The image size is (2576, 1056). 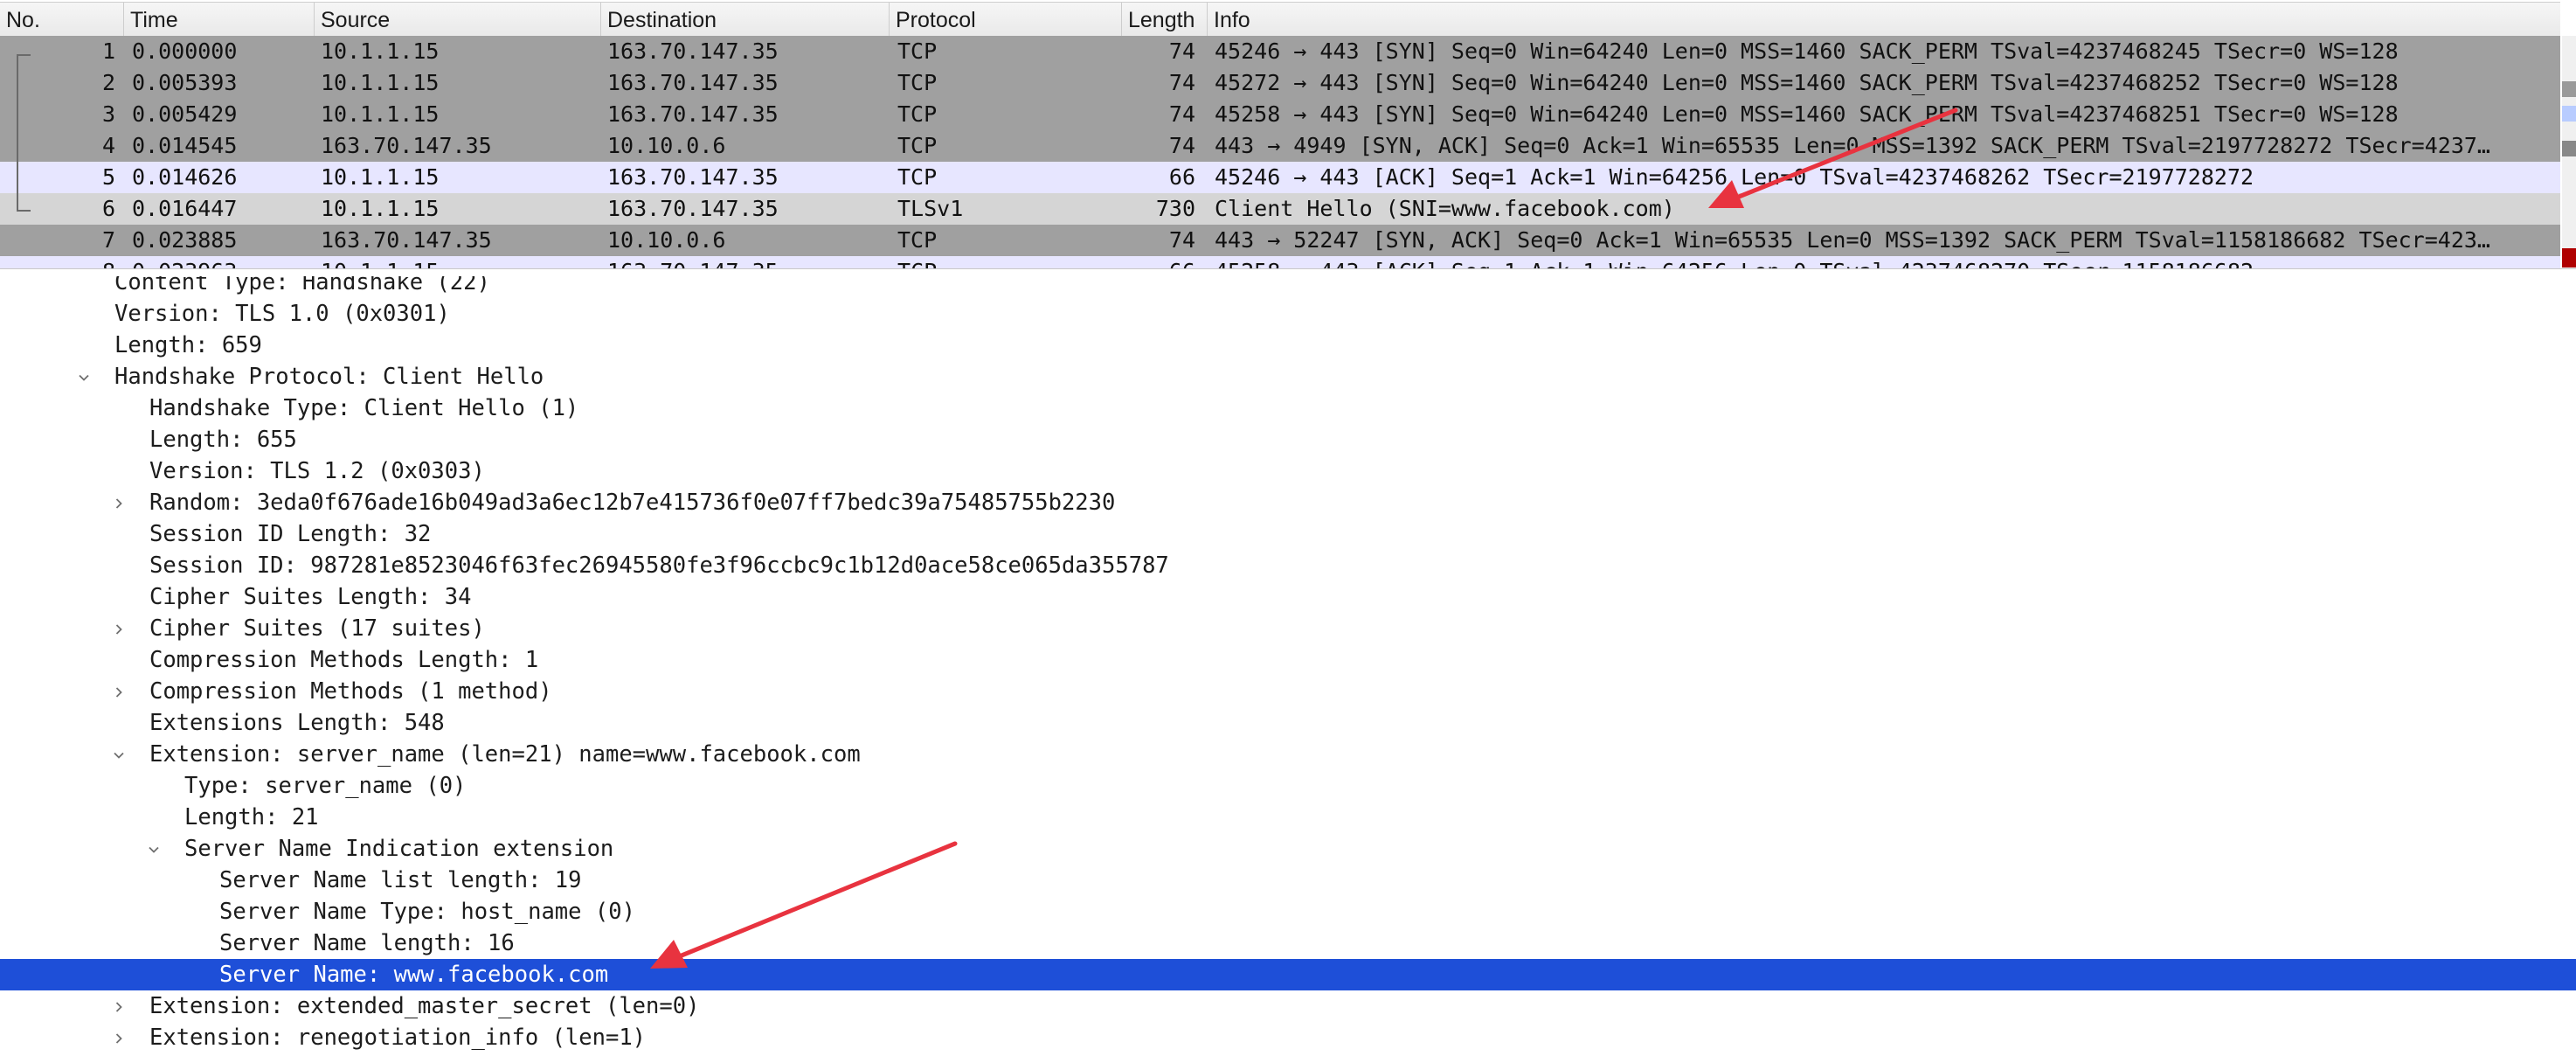 I want to click on tree-row: Handshake Protocol: Client Hello, so click(x=1288, y=377).